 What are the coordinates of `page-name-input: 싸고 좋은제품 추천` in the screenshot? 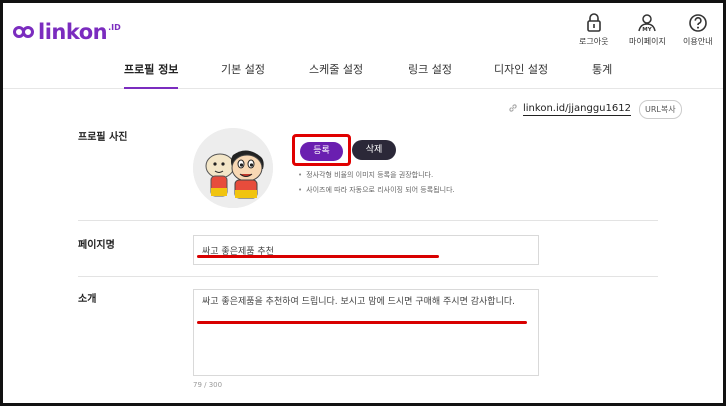 It's located at (366, 250).